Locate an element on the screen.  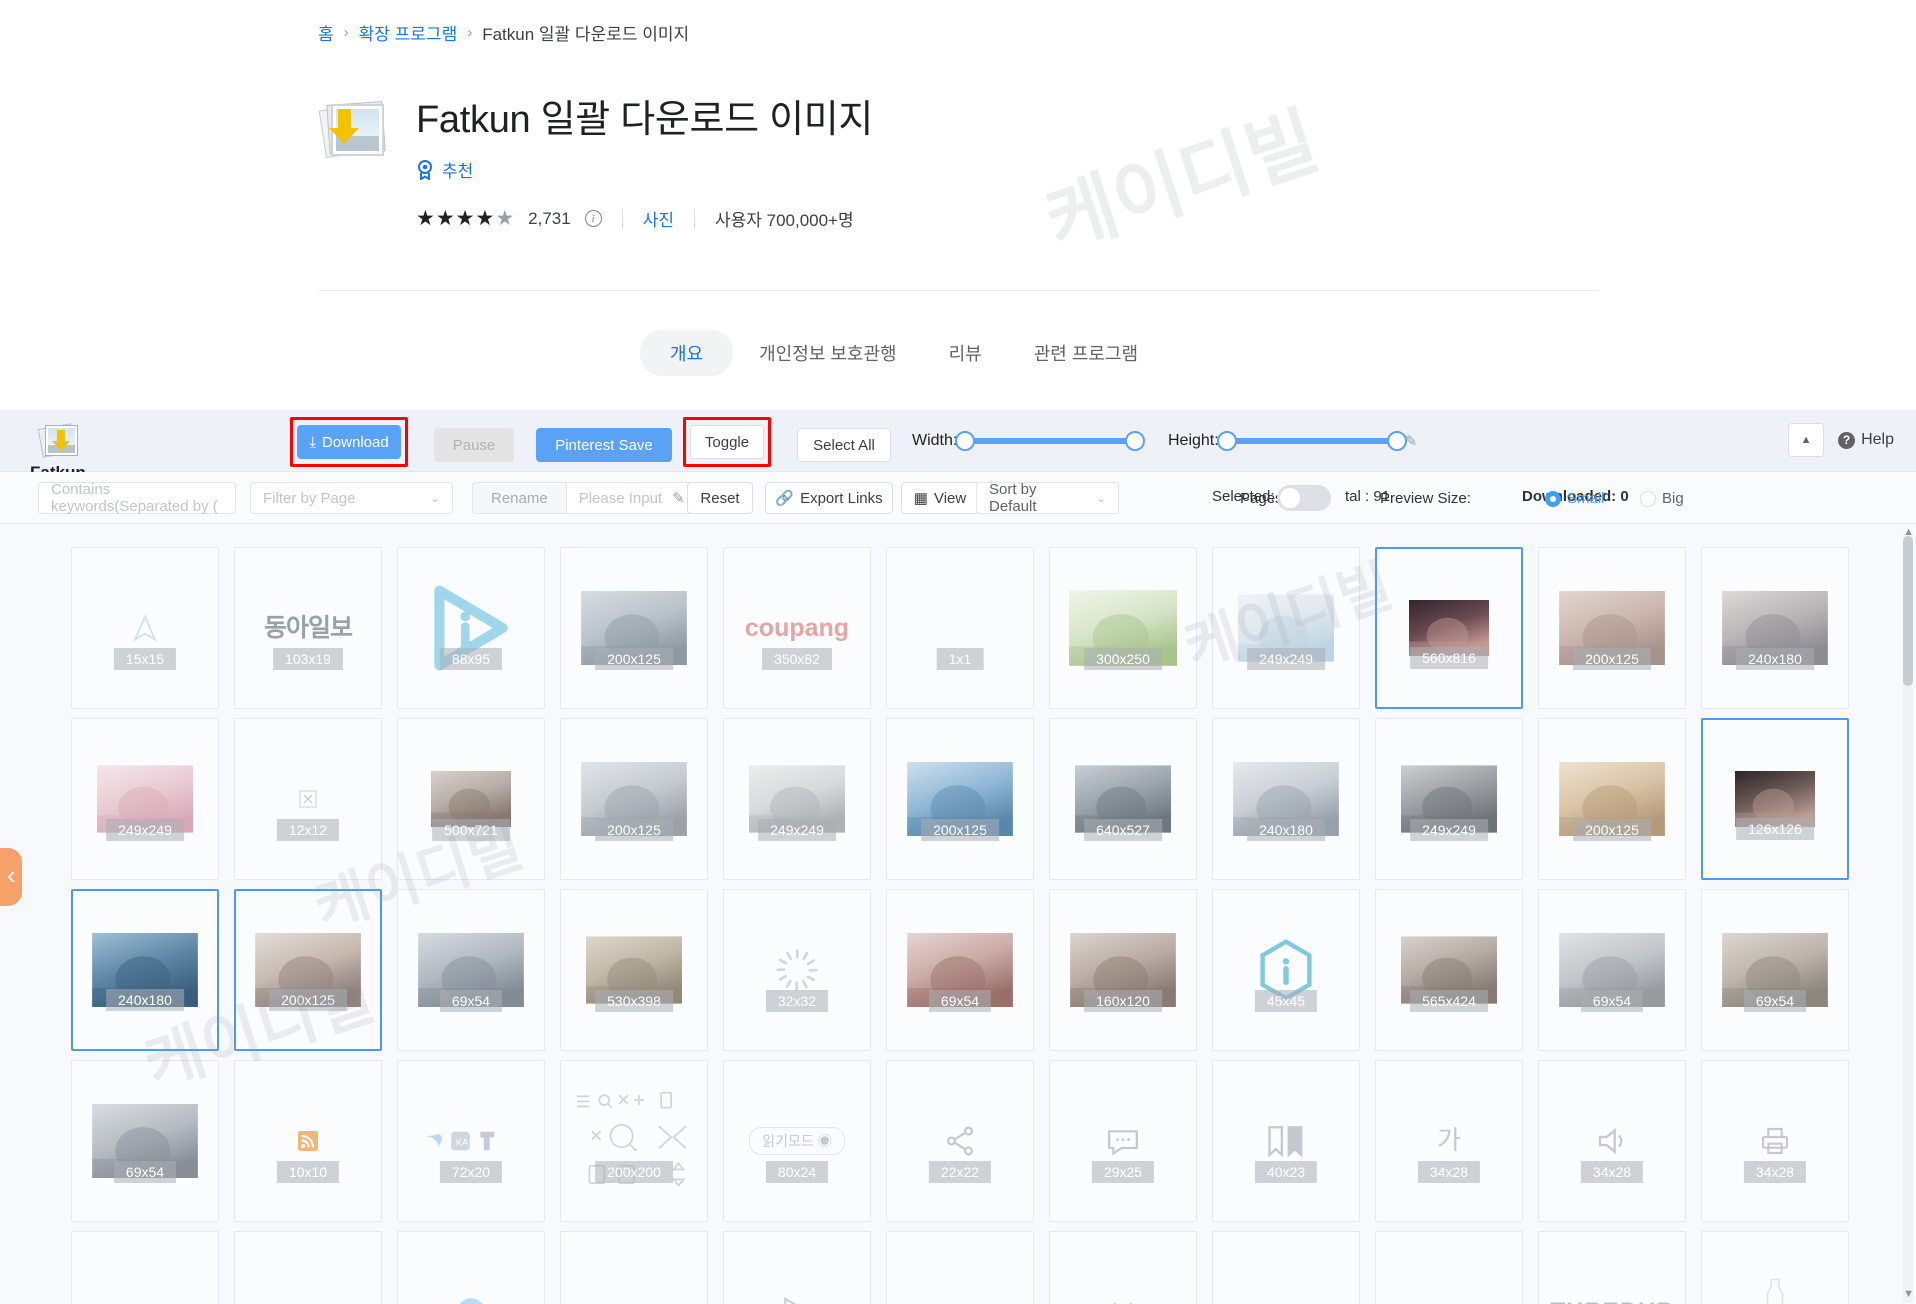
image-cell: 12x12 is located at coordinates (308, 799).